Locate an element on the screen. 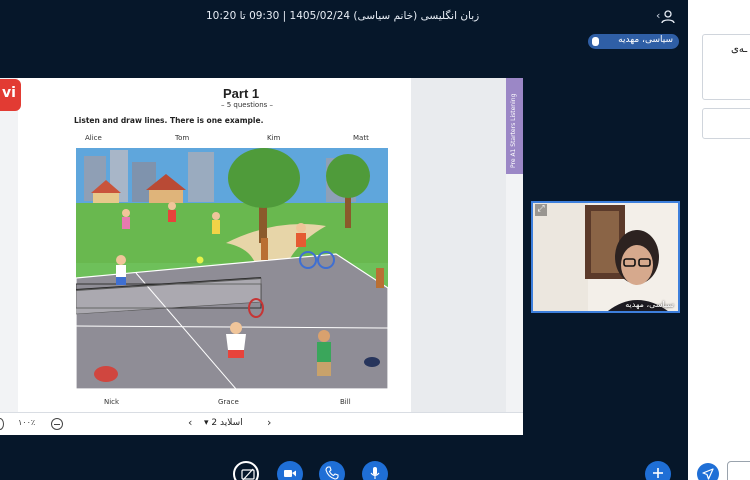 Image resolution: width=750 pixels, height=480 pixels. top-name-label: Kim is located at coordinates (274, 138).